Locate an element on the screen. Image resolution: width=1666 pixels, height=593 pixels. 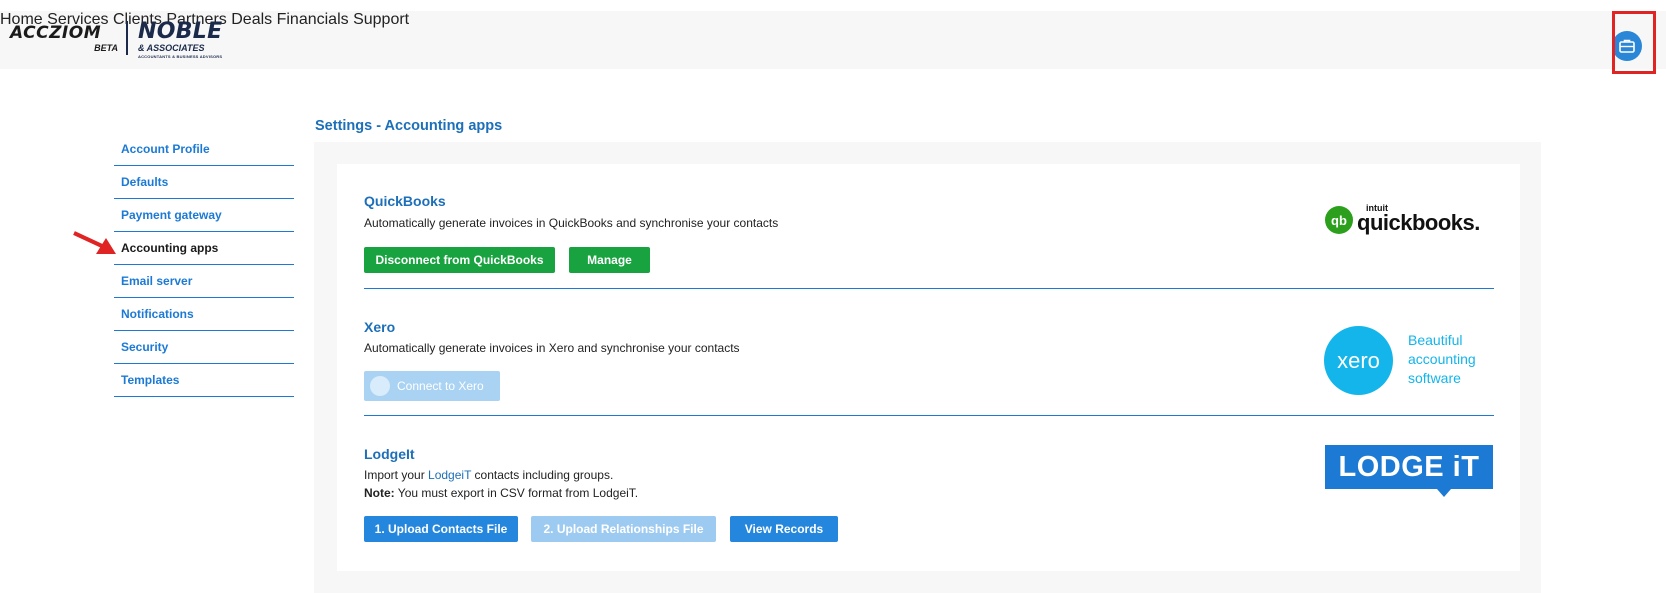
connect-xero-button: Connect to Xero is located at coordinates (432, 386).